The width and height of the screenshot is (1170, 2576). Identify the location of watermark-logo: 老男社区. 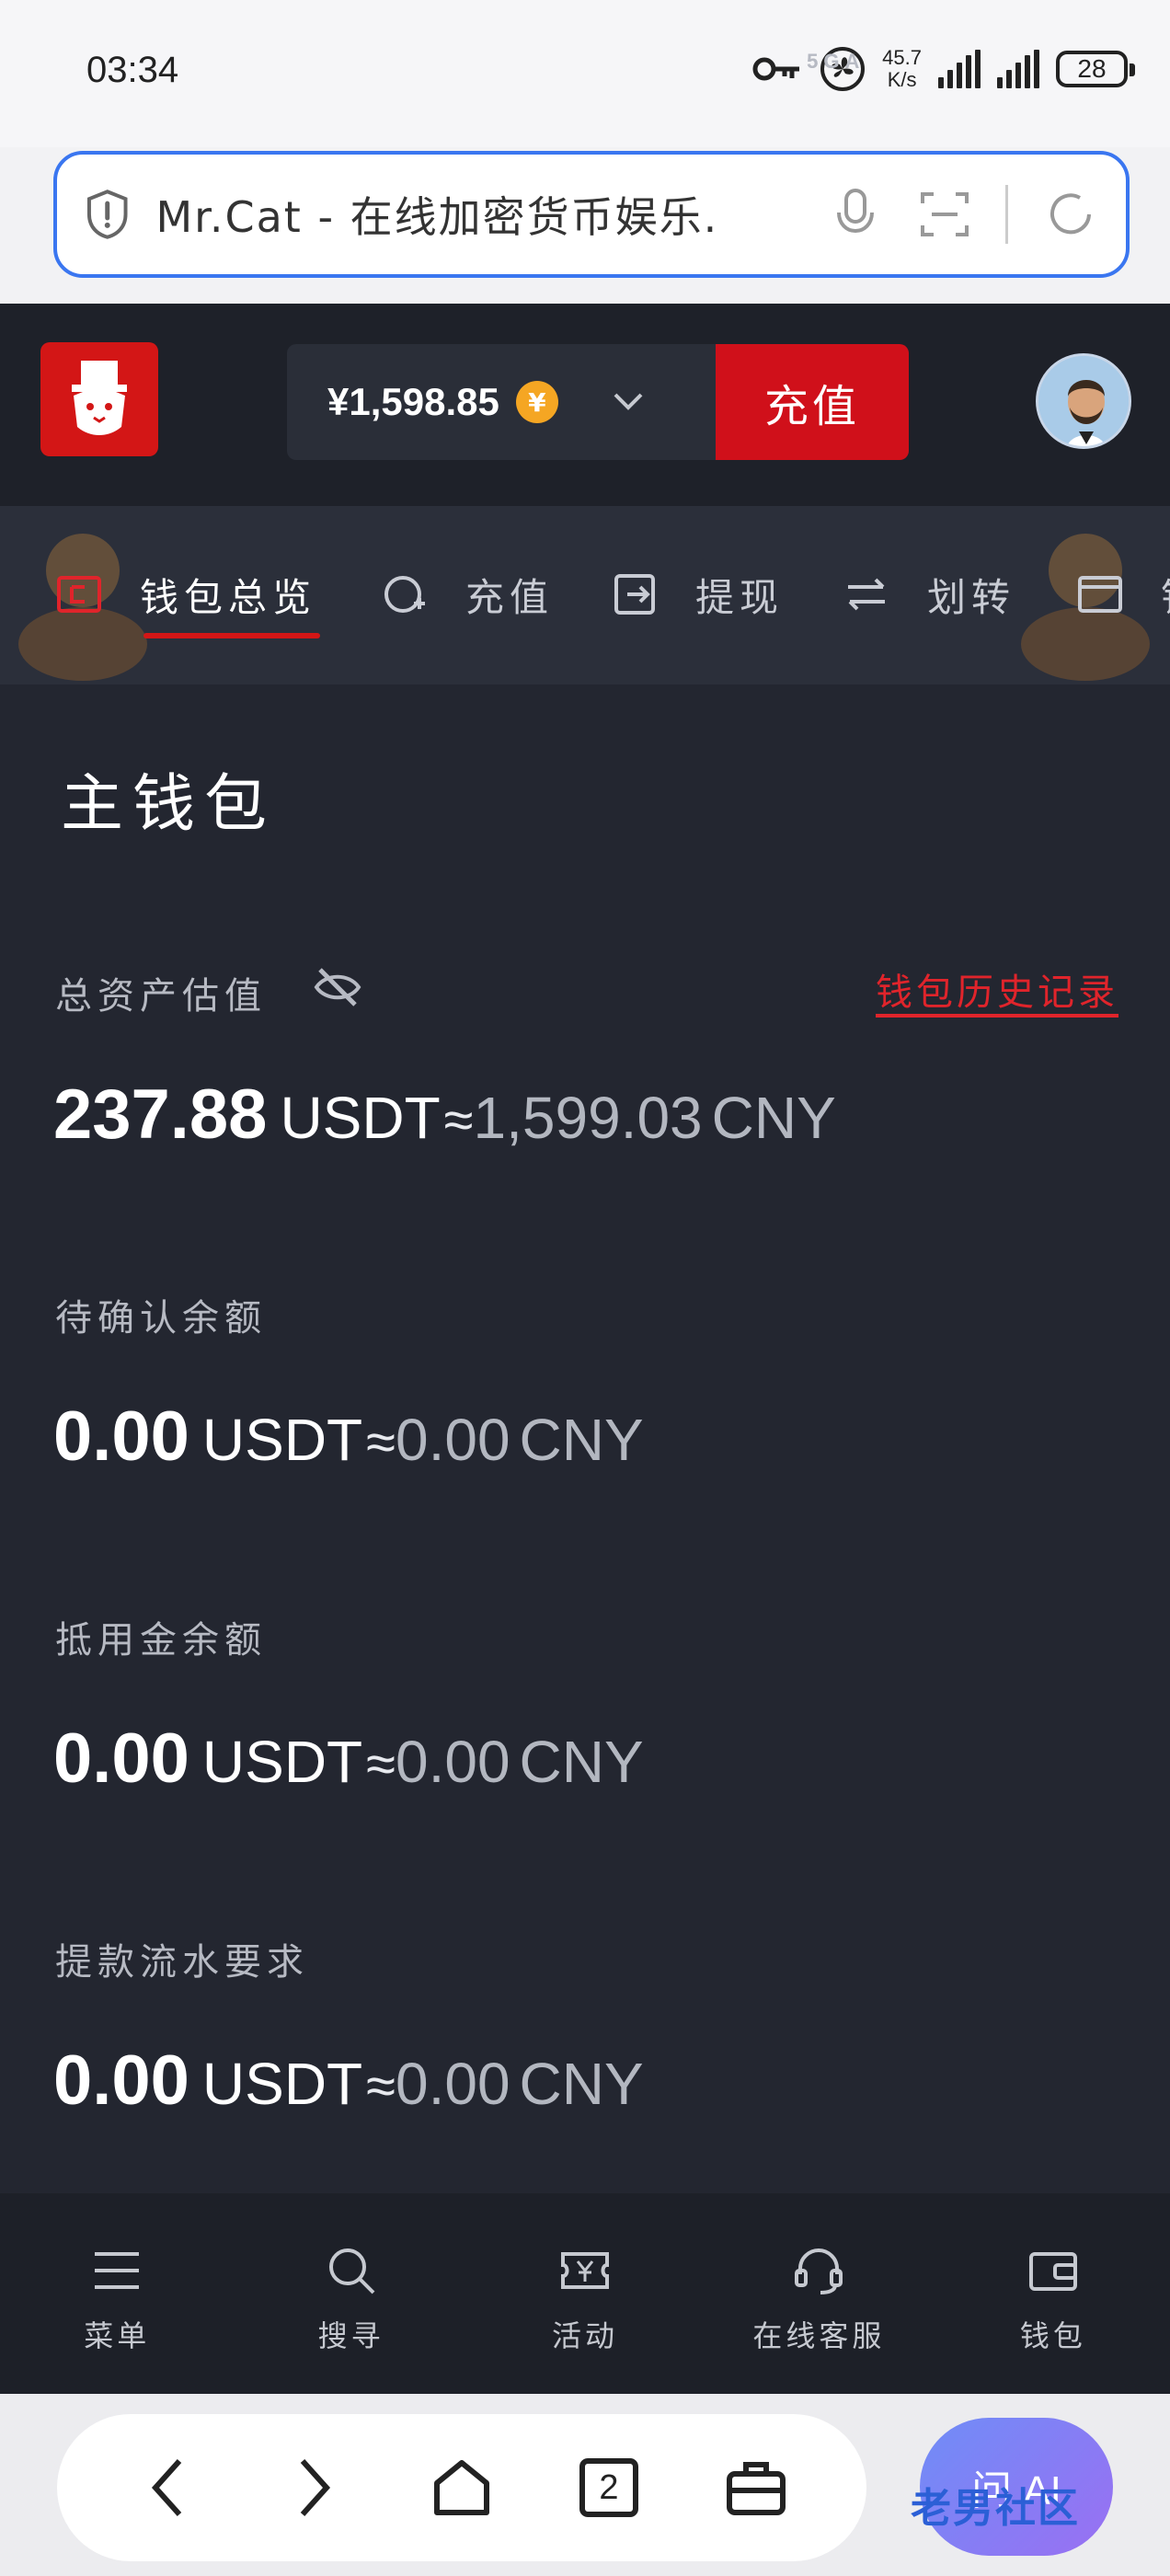
(995, 2508).